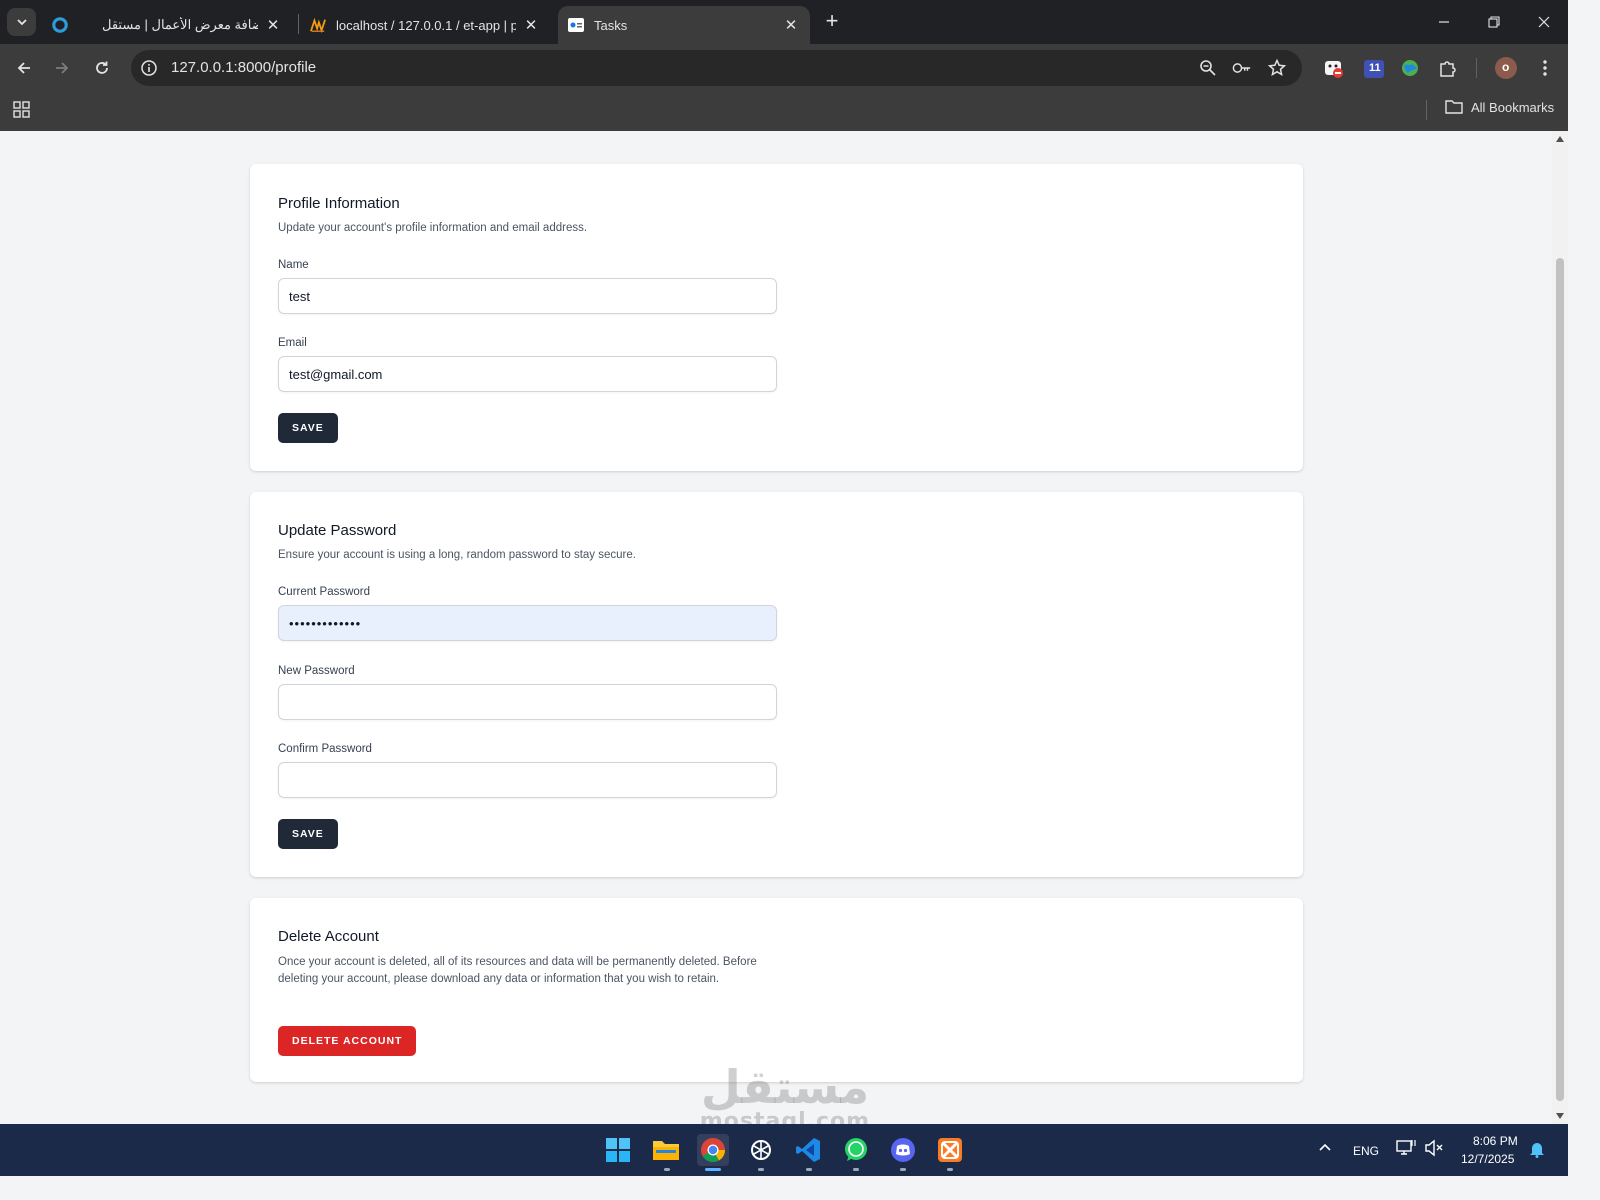 The width and height of the screenshot is (1600, 1200). What do you see at coordinates (62, 68) in the screenshot?
I see `forward-button` at bounding box center [62, 68].